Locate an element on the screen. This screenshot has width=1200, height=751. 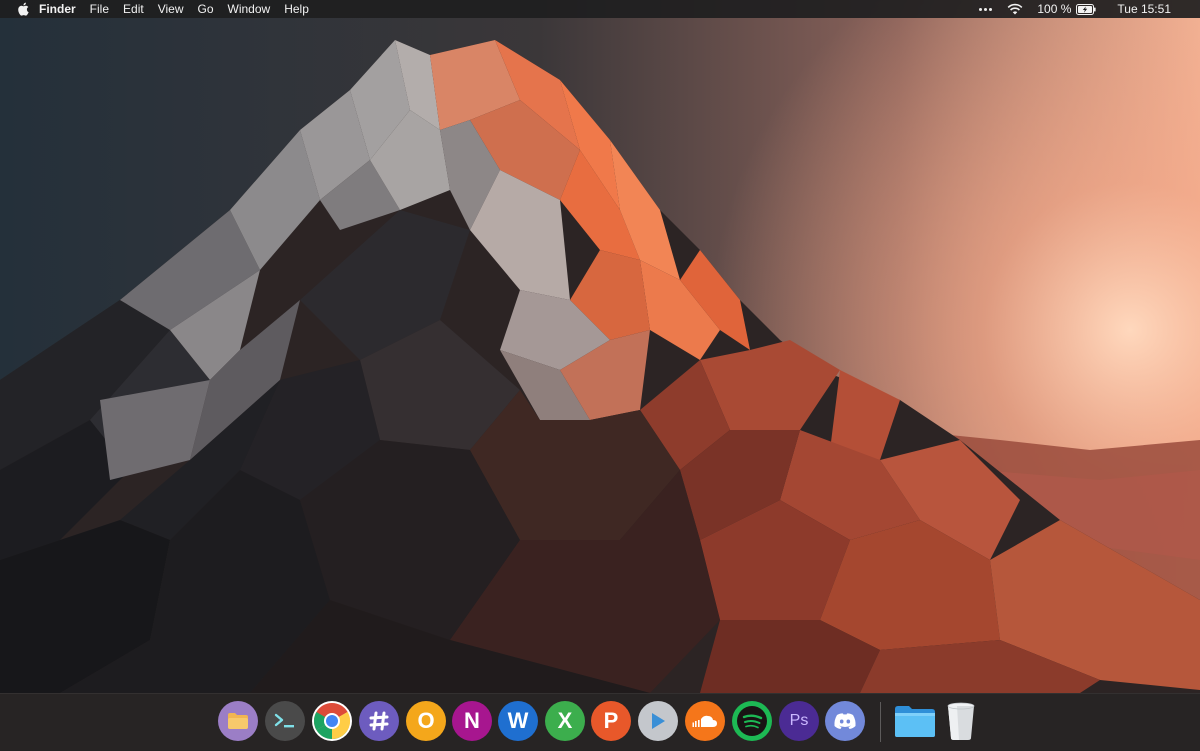
wifi-icon is located at coordinates (1015, 9).